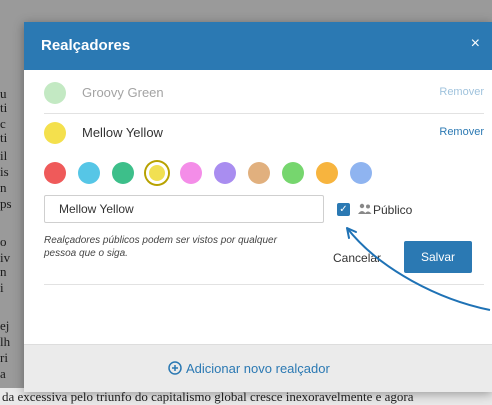 The height and width of the screenshot is (405, 492). What do you see at coordinates (3, 241) in the screenshot?
I see `background-text-fragment: o` at bounding box center [3, 241].